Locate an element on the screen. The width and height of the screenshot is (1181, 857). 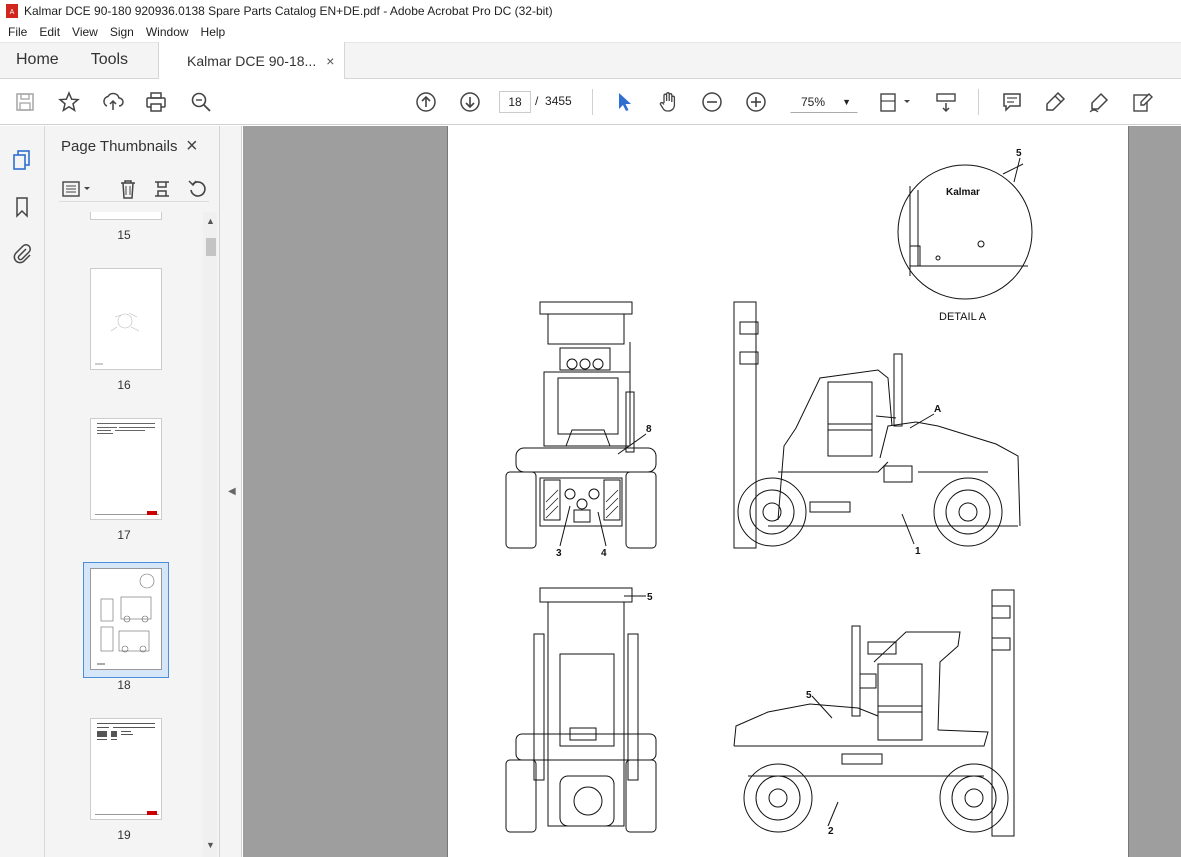
tabbar: Home Tools Kalmar DCE 90-18... × is located at coordinates (590, 60).